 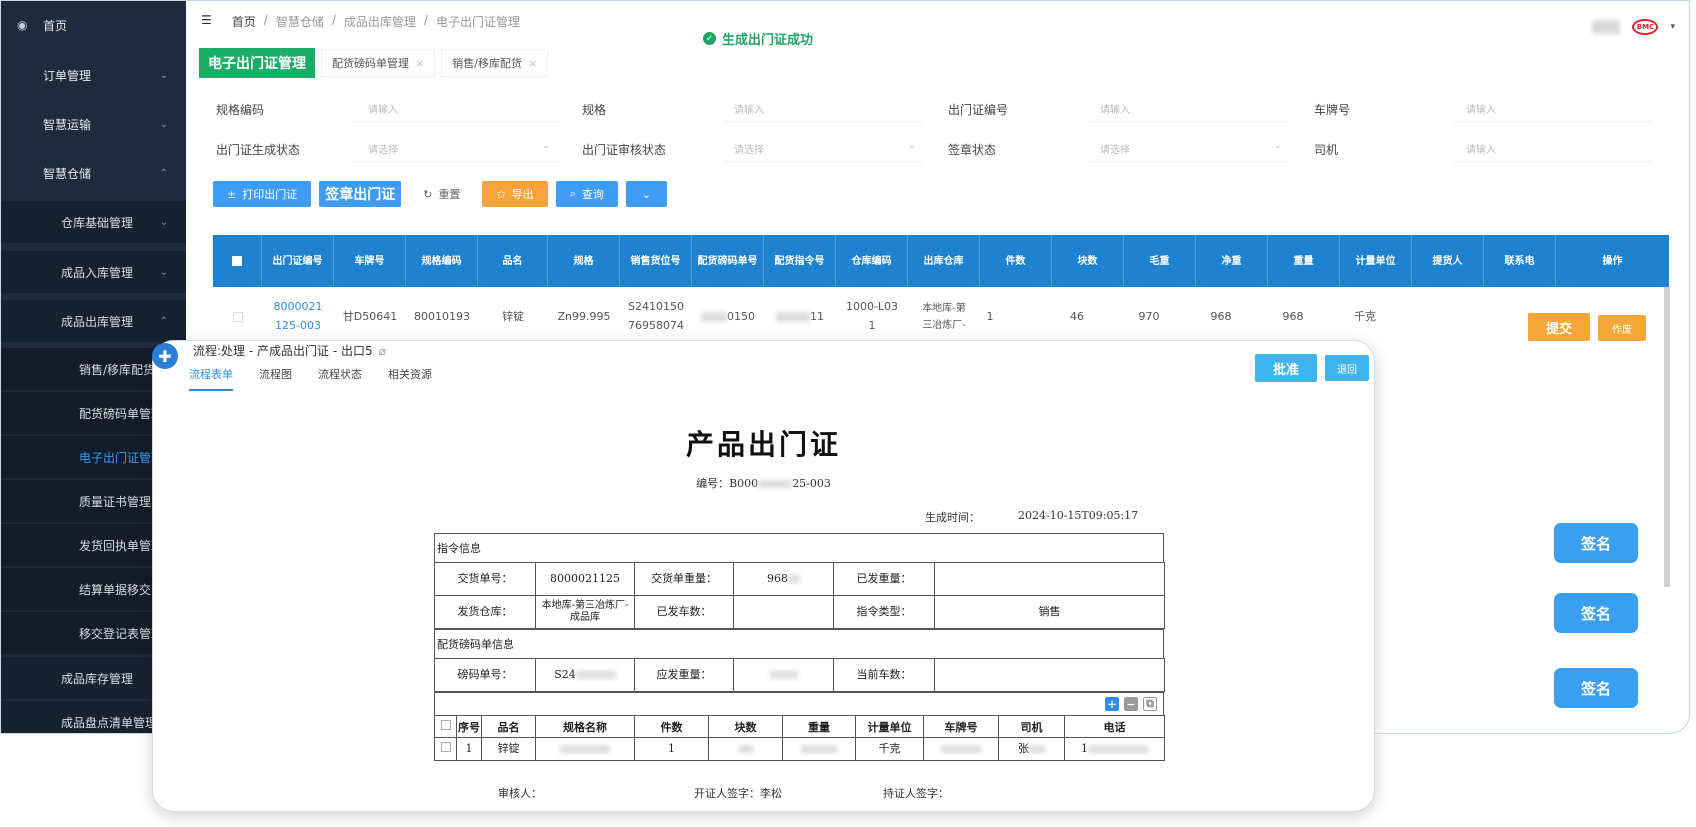 What do you see at coordinates (1622, 328) in the screenshot?
I see `void-button: 作废` at bounding box center [1622, 328].